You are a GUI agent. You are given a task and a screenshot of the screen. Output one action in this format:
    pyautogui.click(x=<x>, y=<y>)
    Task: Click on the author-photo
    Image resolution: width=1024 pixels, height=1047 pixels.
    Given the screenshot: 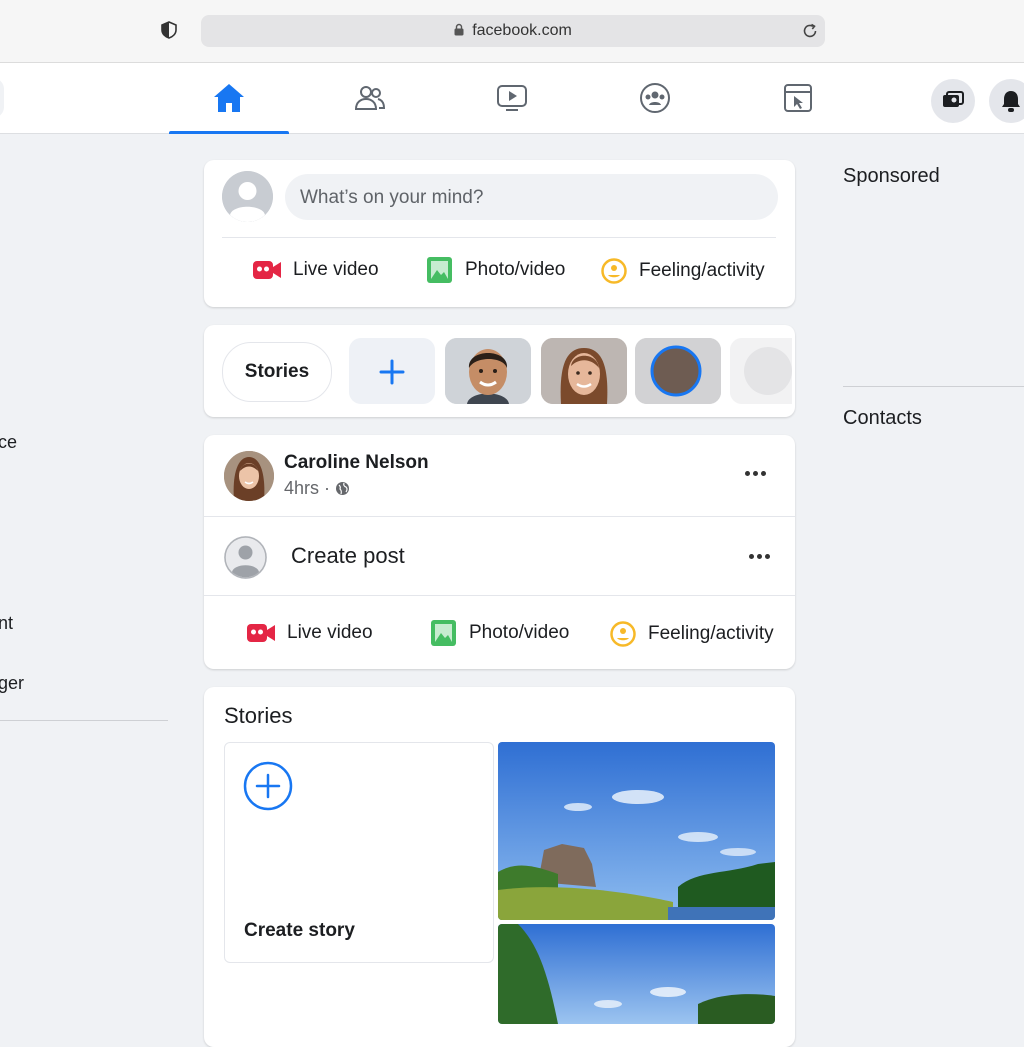 What is the action you would take?
    pyautogui.click(x=249, y=476)
    